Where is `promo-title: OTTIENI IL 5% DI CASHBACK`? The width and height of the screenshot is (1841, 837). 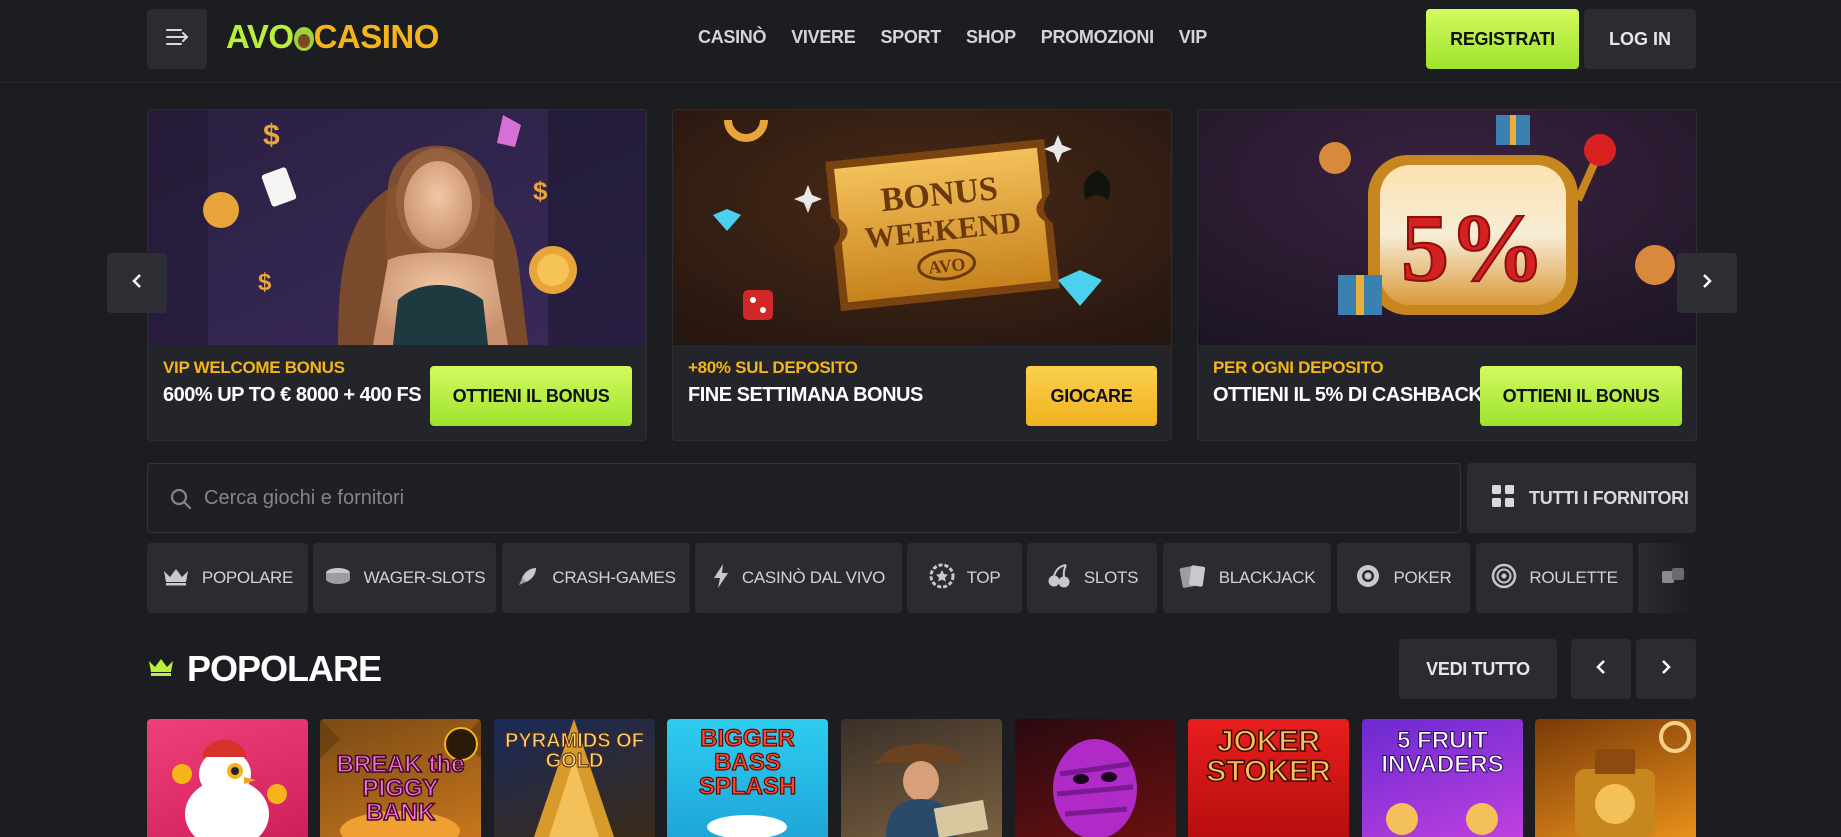 promo-title: OTTIENI IL 5% DI CASHBACK is located at coordinates (1348, 395).